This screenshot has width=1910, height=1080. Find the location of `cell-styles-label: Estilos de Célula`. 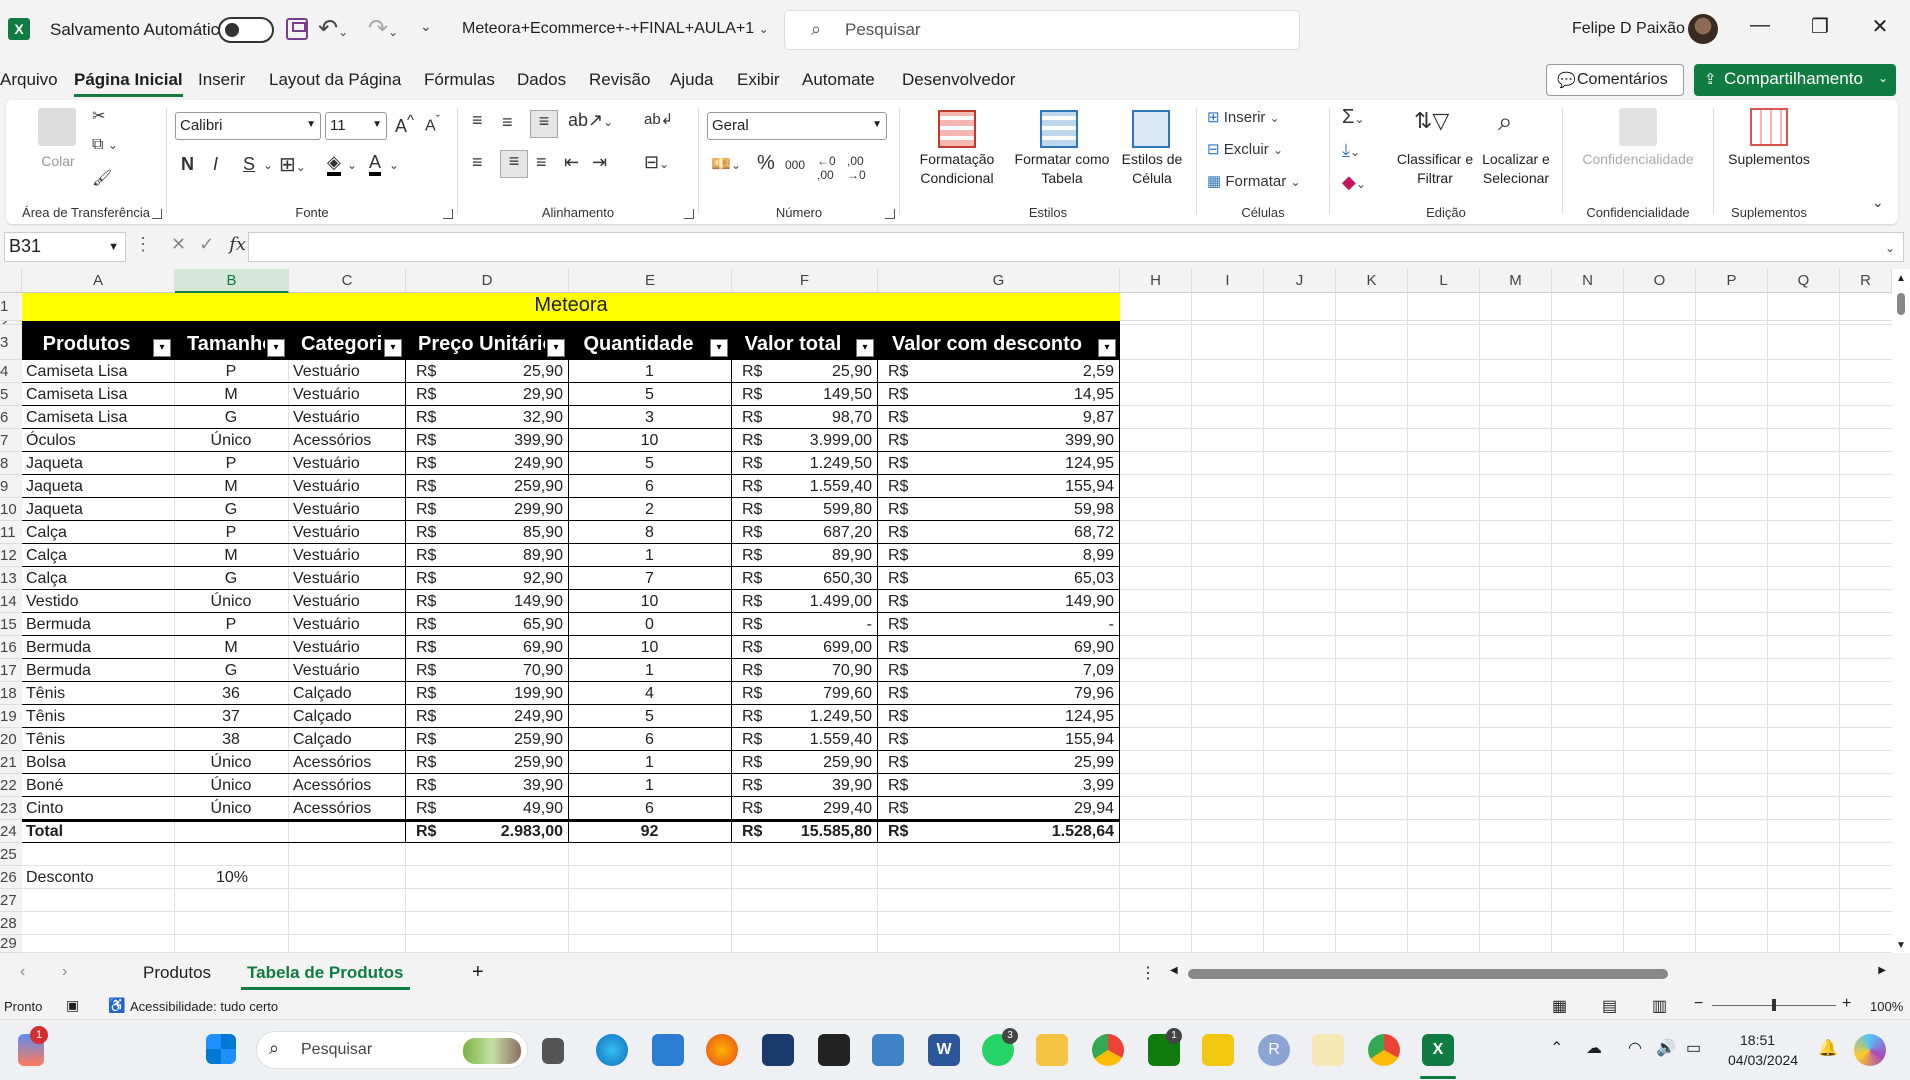

cell-styles-label: Estilos de Célula is located at coordinates (1152, 169).